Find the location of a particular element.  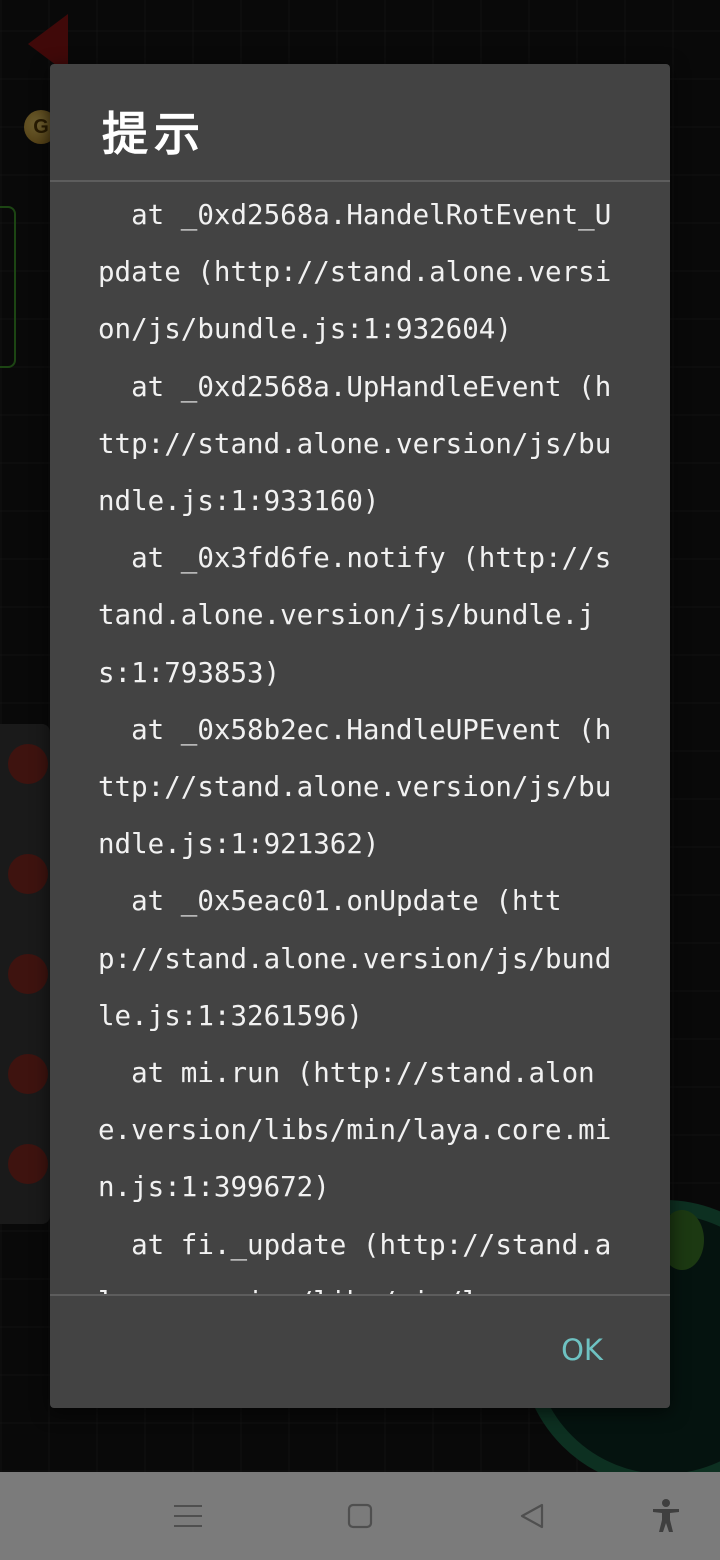

accessibility-button is located at coordinates (666, 1516).